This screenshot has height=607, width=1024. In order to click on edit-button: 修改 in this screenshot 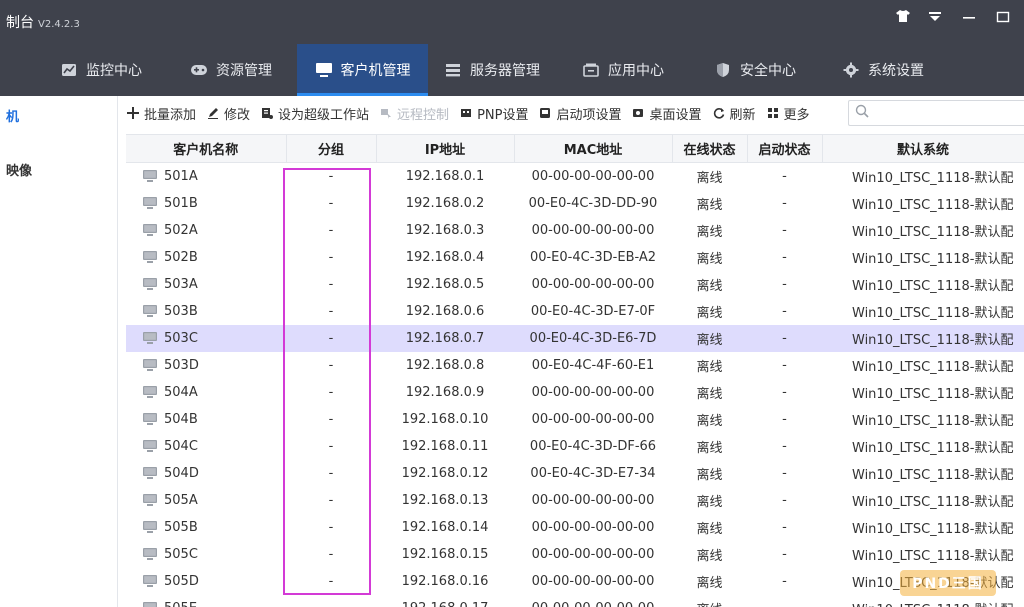, I will do `click(228, 113)`.